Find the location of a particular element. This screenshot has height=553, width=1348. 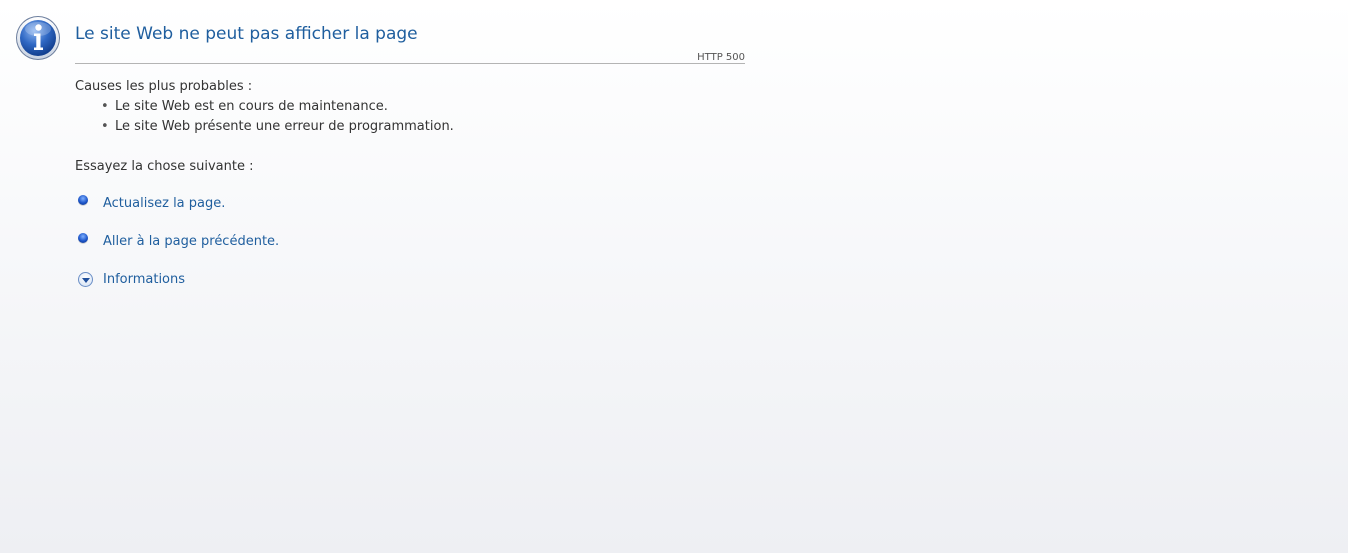

refresh-page-link: Actualisez la page. is located at coordinates (164, 203).